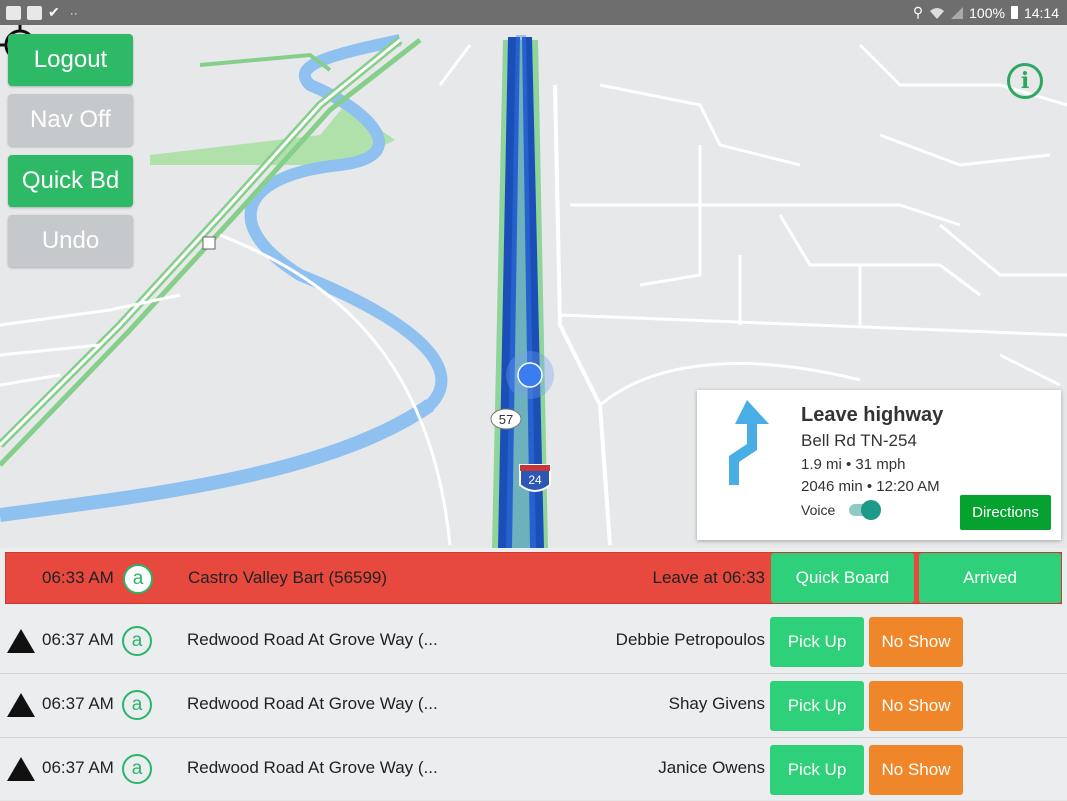 Image resolution: width=1067 pixels, height=801 pixels. I want to click on voice-toggle-knob, so click(871, 510).